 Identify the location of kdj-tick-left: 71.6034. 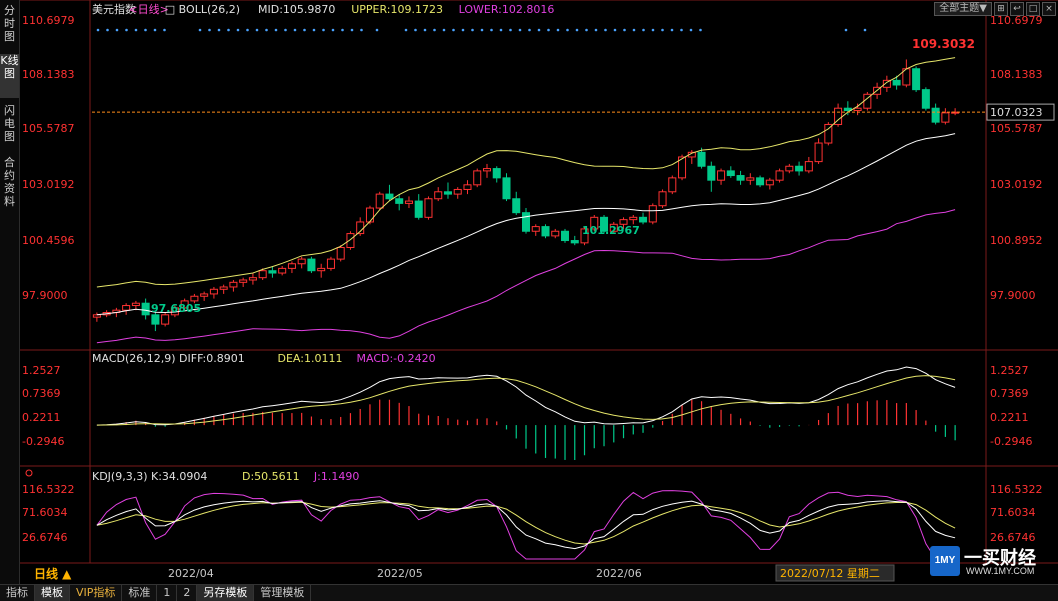
(45, 512).